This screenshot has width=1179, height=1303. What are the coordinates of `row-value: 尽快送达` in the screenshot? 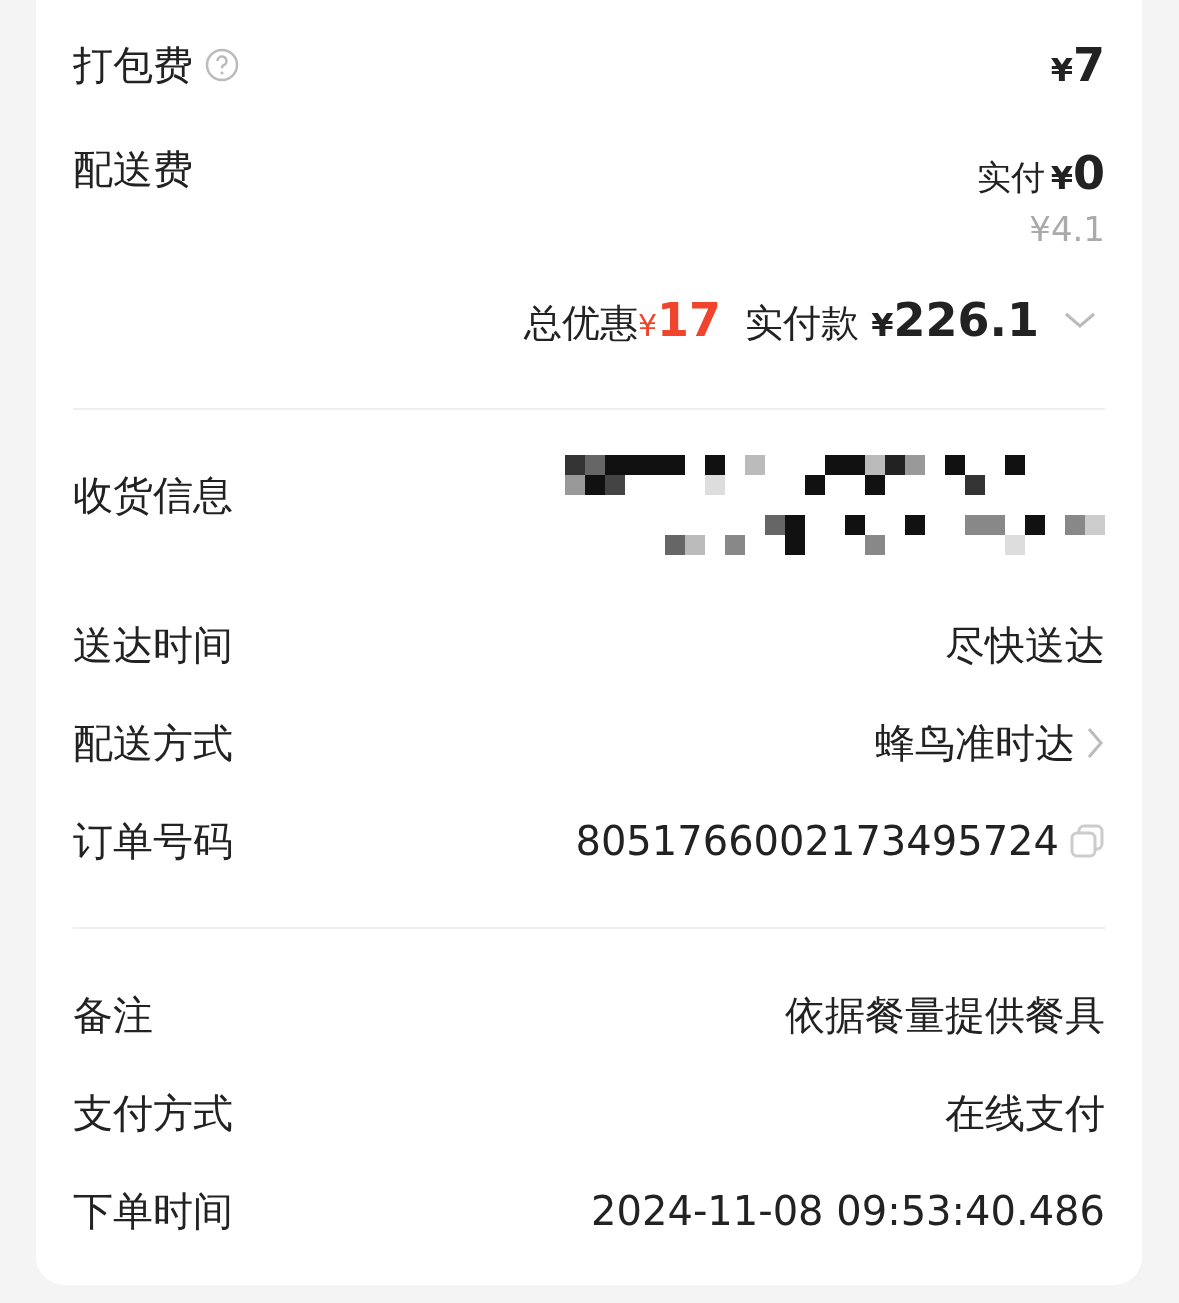 It's located at (1025, 645).